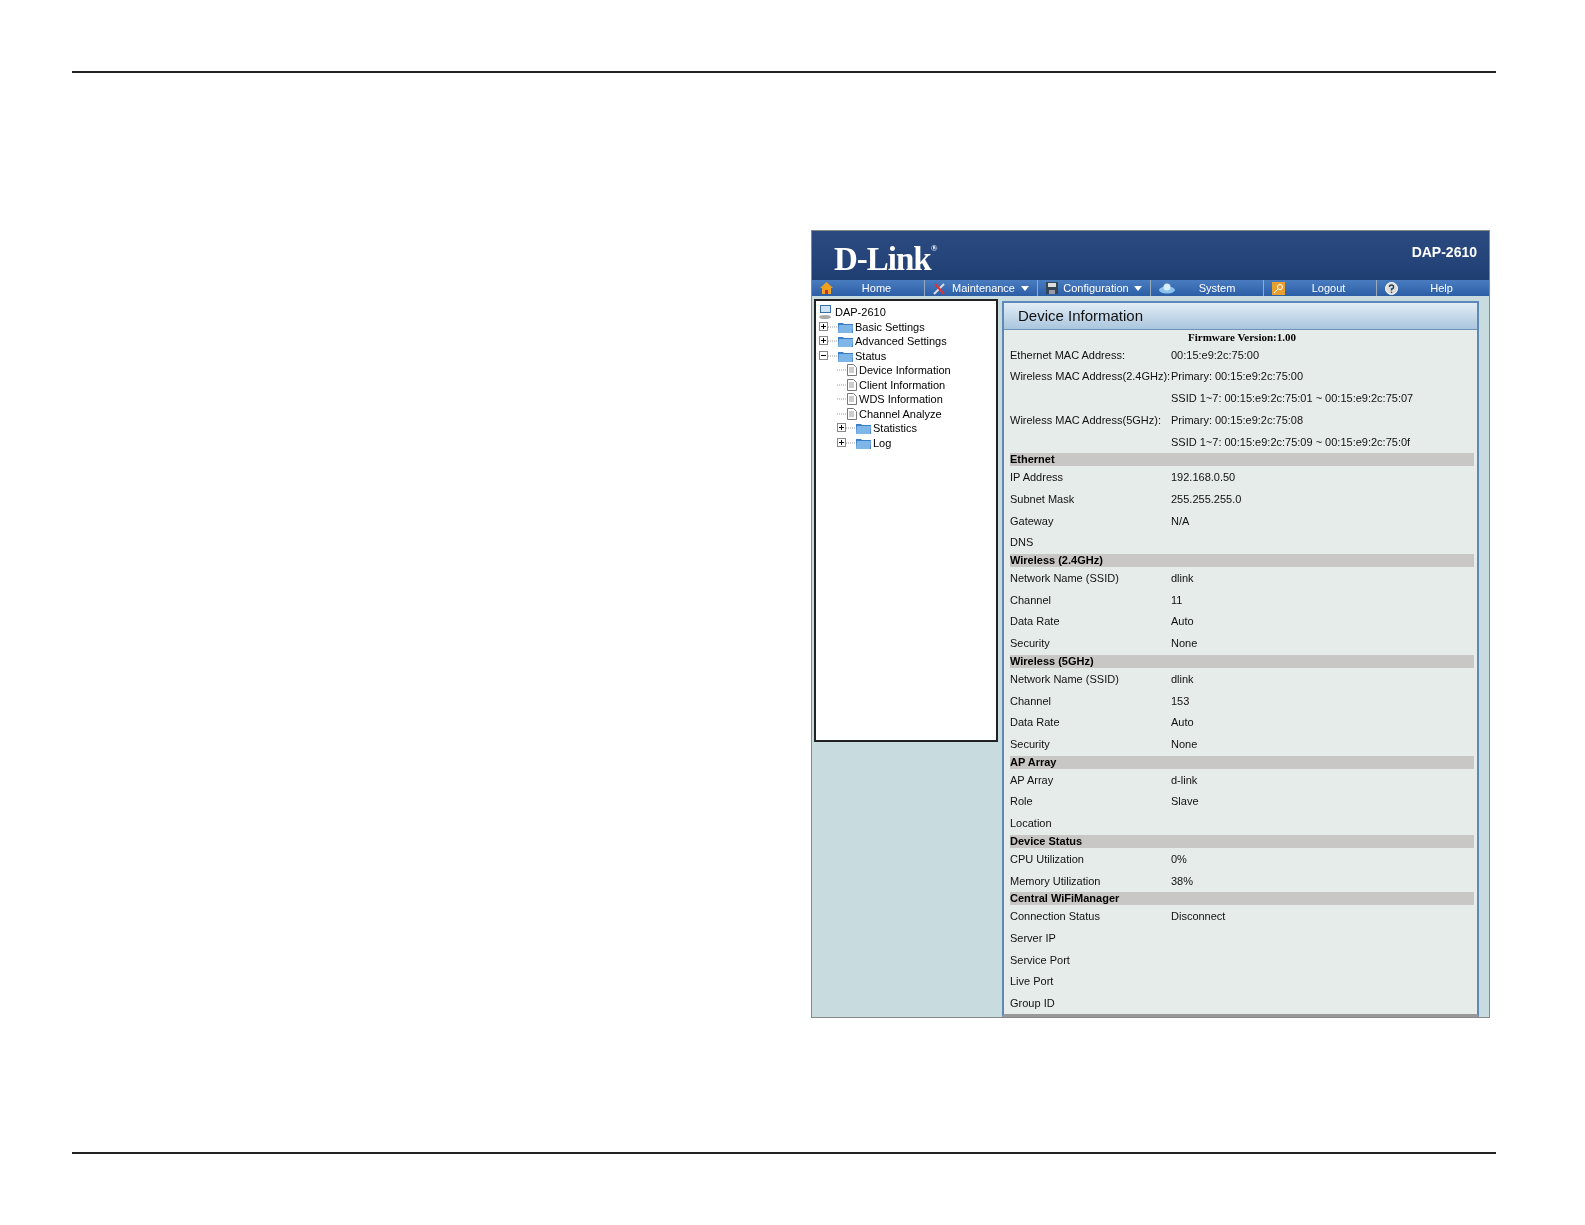 This screenshot has width=1585, height=1225. Describe the element at coordinates (860, 312) in the screenshot. I see `tree-item: DAP-2610` at that location.